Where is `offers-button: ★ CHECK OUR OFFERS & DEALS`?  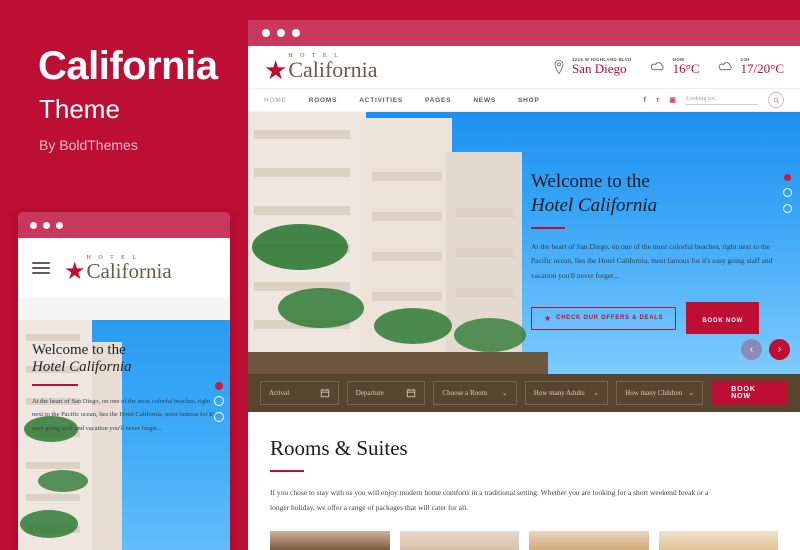
offers-button: ★ CHECK OUR OFFERS & DEALS is located at coordinates (604, 318).